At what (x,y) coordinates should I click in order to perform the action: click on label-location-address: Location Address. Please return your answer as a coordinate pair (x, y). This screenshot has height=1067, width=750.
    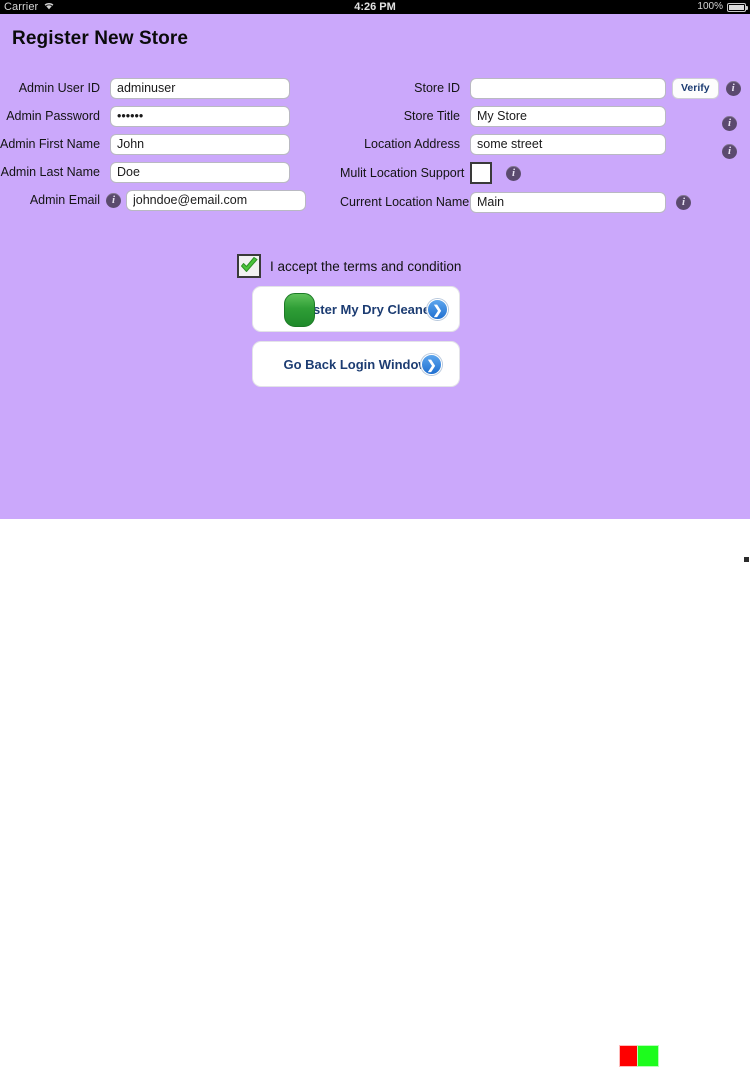
    Looking at the image, I should click on (412, 144).